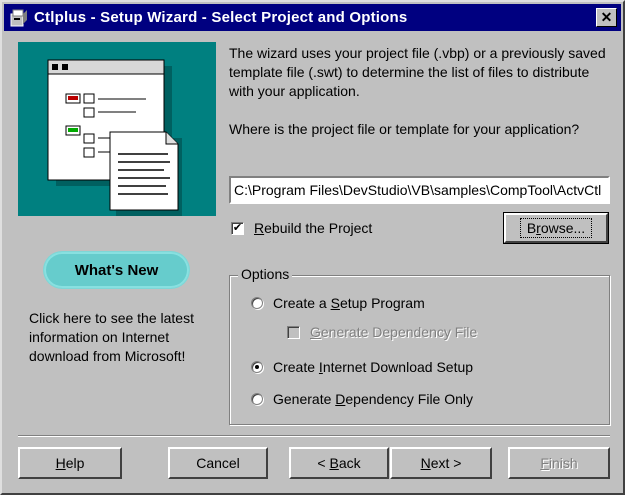 This screenshot has height=495, width=625. I want to click on create-setup-radio: Create a Setup Program, so click(338, 303).